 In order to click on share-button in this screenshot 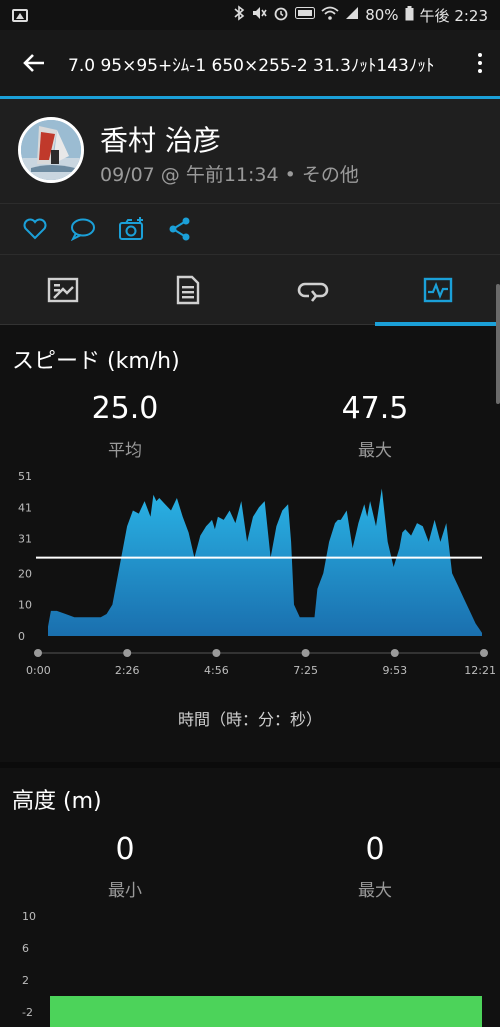, I will do `click(180, 229)`.